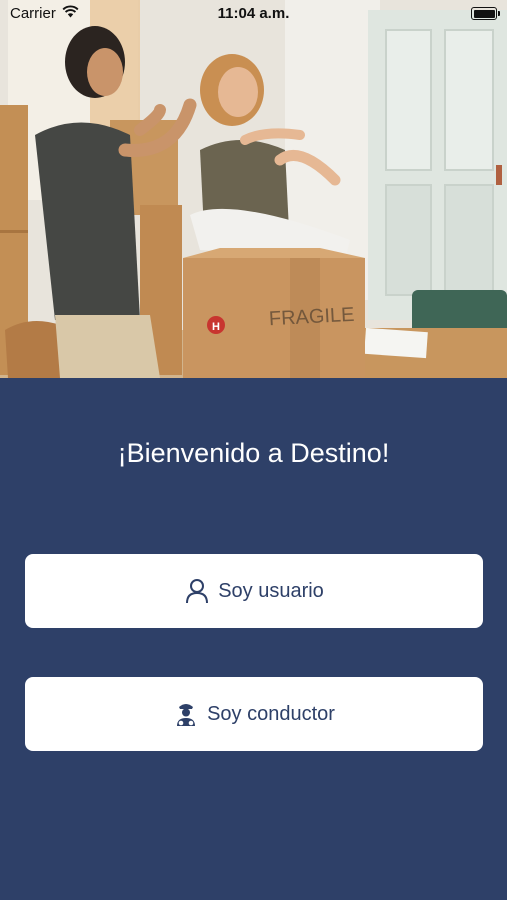 The height and width of the screenshot is (900, 507). What do you see at coordinates (271, 713) in the screenshot?
I see `soy-conductor-label: Soy conductor` at bounding box center [271, 713].